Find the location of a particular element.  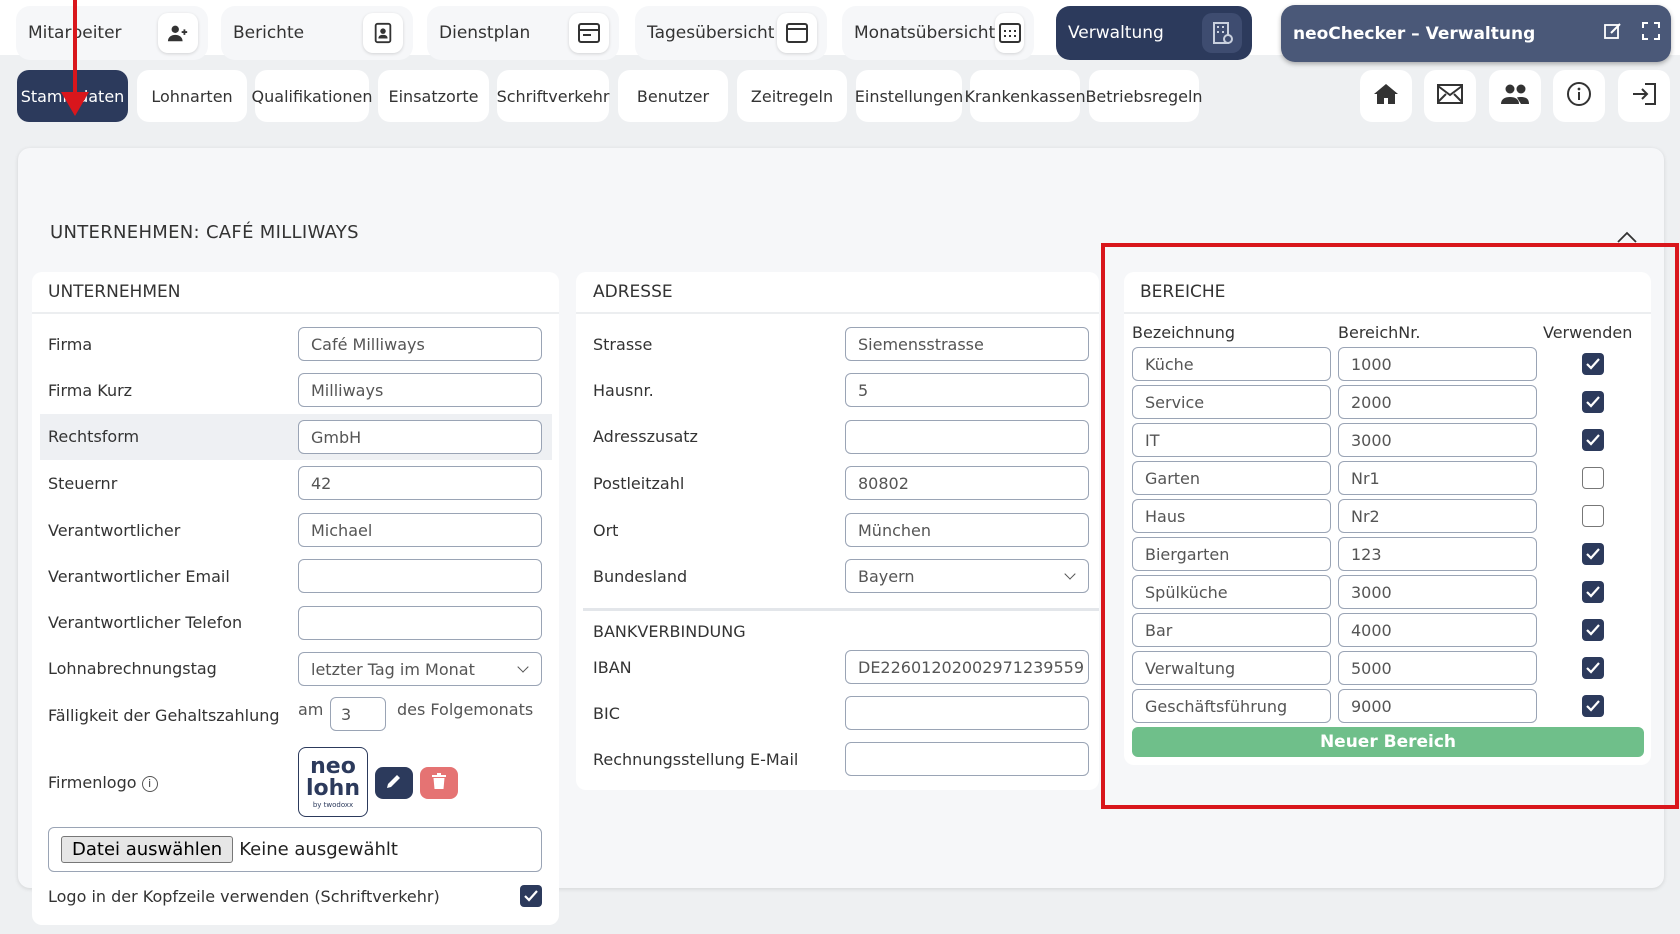

rechnung-input is located at coordinates (967, 759).